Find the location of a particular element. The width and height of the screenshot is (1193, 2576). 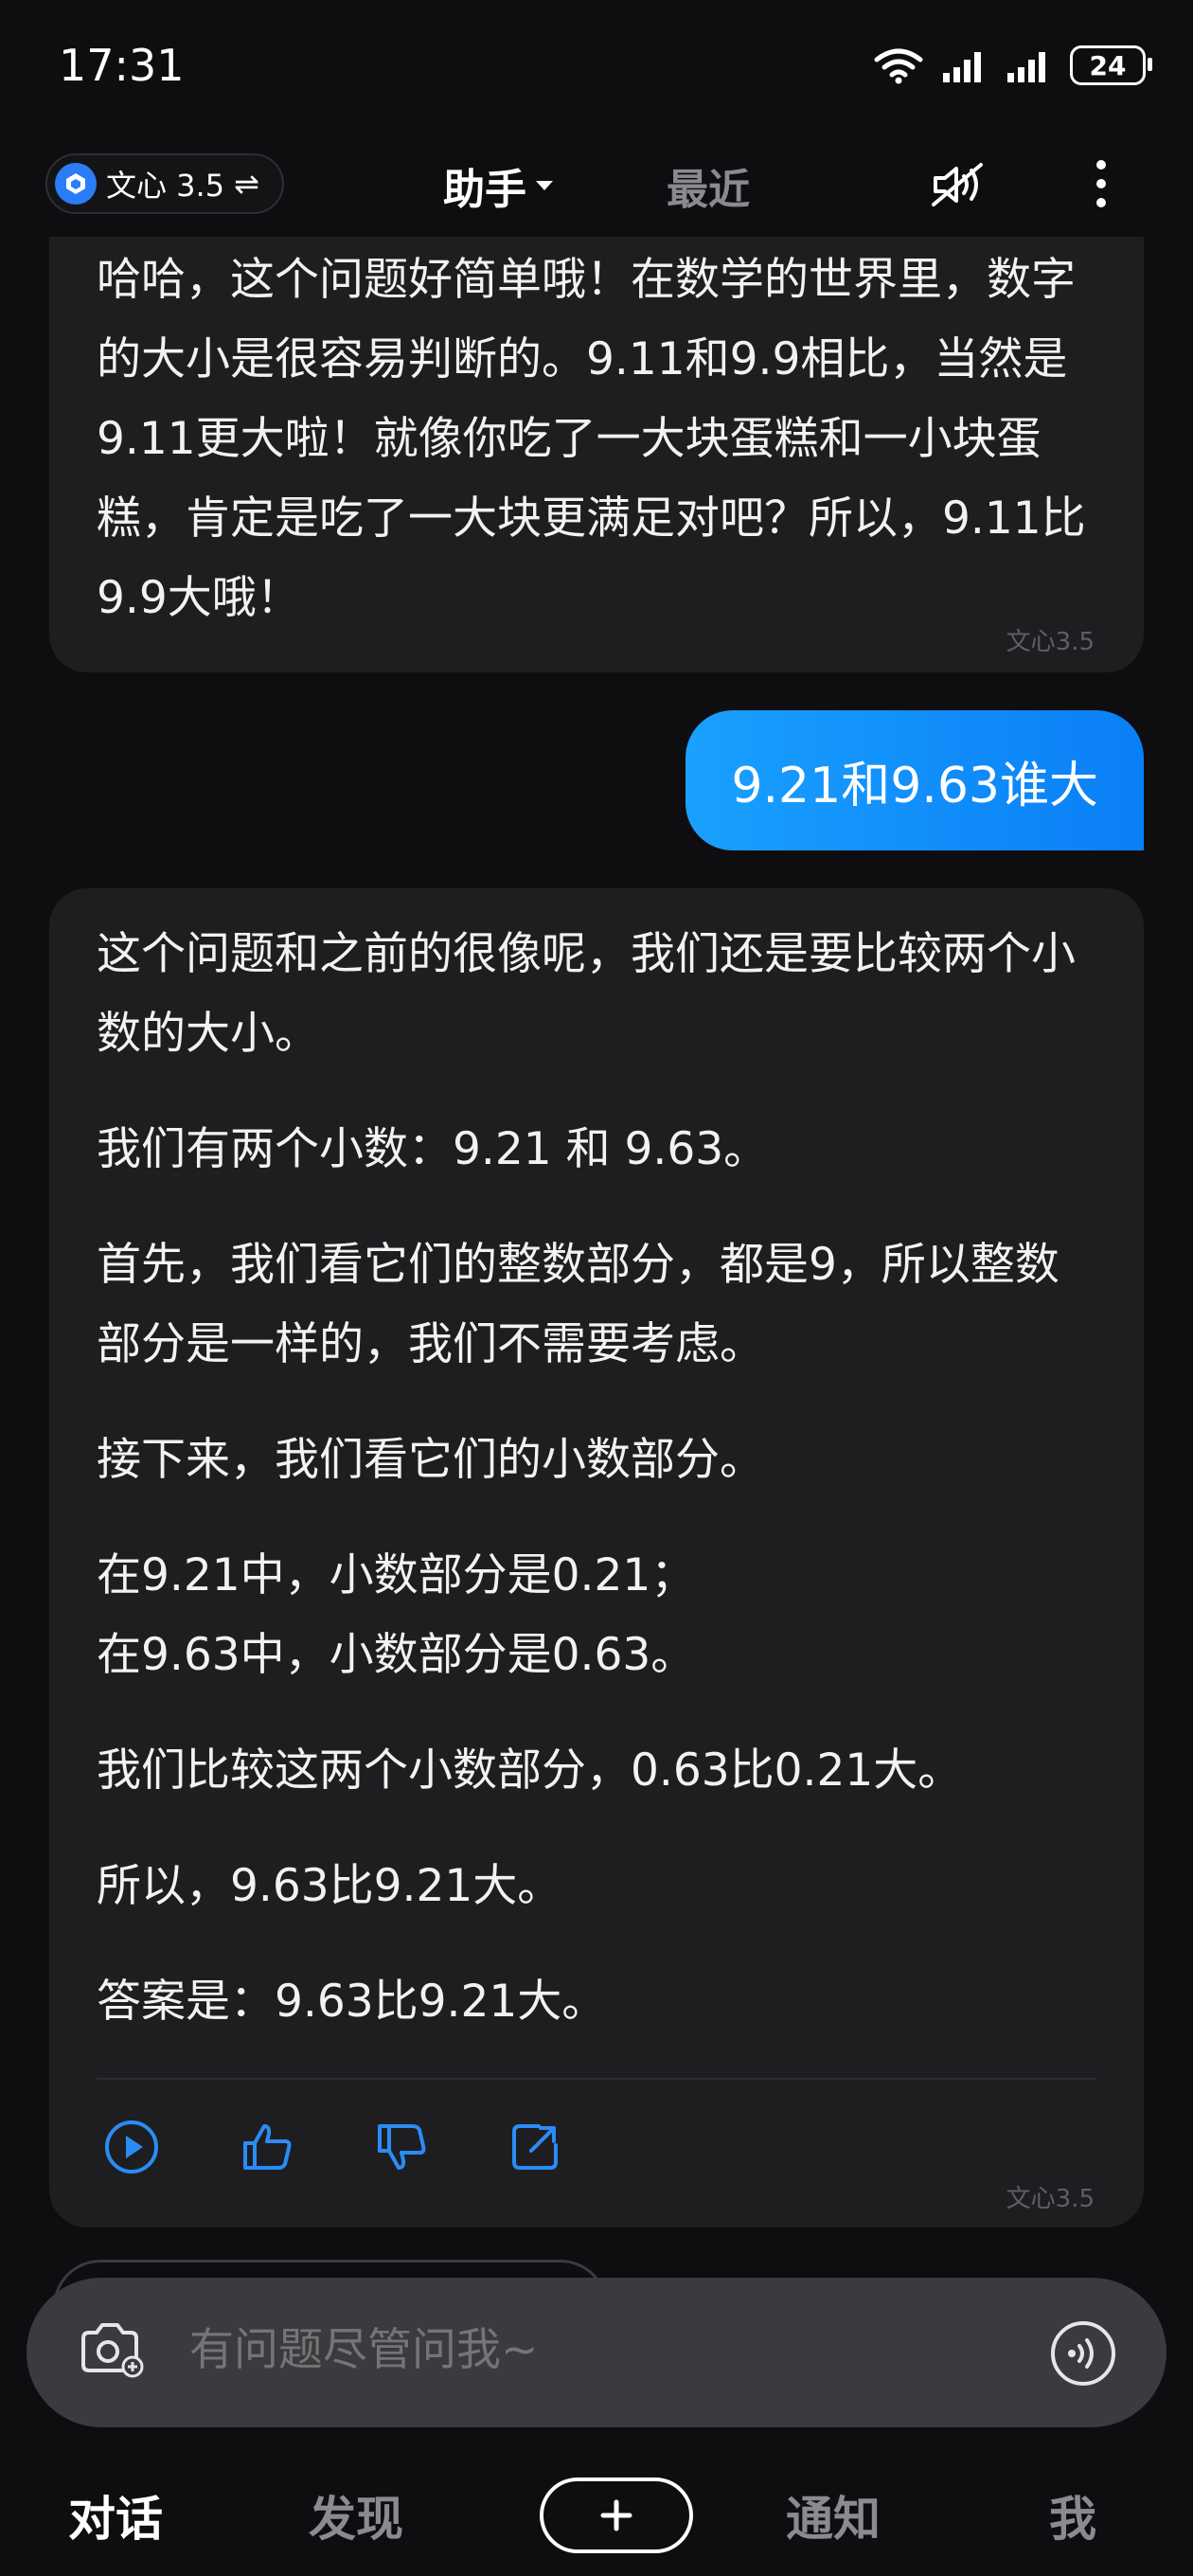

thumbs-up-icon is located at coordinates (266, 2147).